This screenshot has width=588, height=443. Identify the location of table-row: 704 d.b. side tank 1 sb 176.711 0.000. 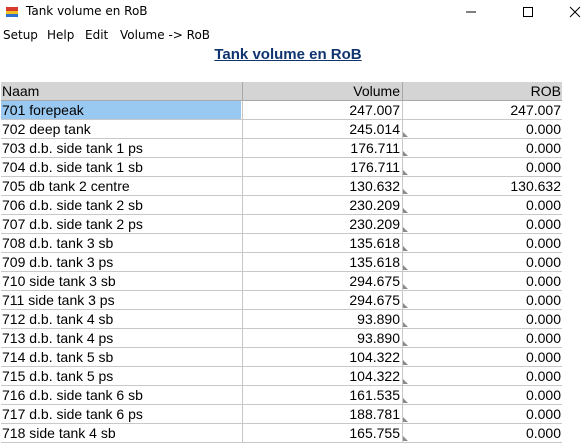
(281, 167).